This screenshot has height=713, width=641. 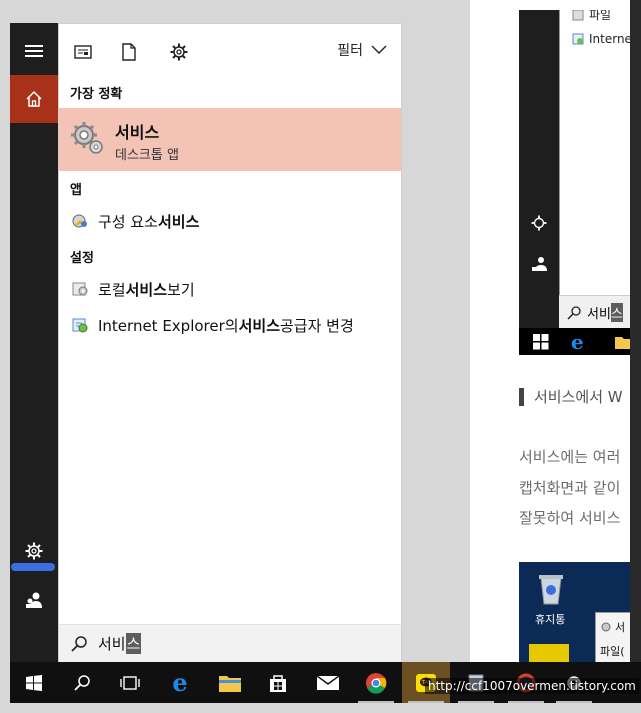 I want to click on search-panel-toolbar: 필터, so click(x=230, y=52).